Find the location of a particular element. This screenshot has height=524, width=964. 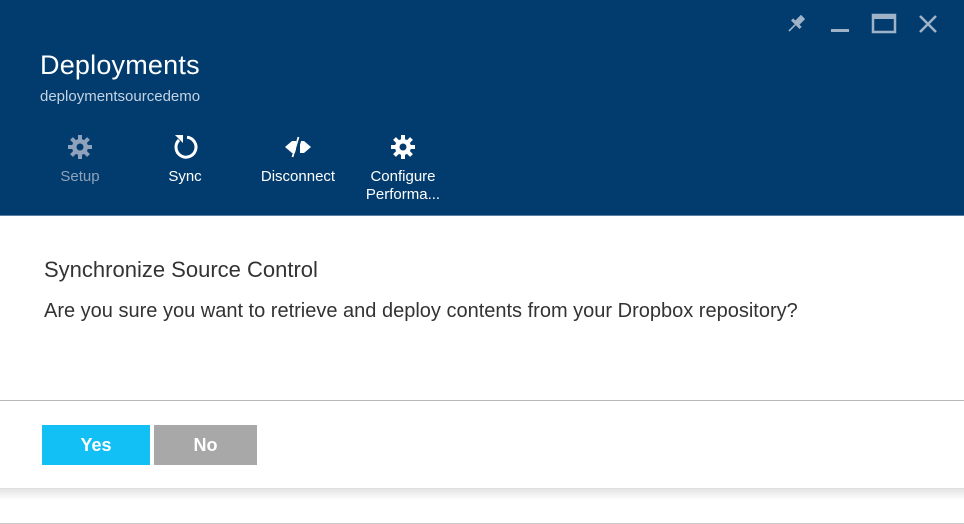

configure-label-line1: Configure is located at coordinates (403, 176).